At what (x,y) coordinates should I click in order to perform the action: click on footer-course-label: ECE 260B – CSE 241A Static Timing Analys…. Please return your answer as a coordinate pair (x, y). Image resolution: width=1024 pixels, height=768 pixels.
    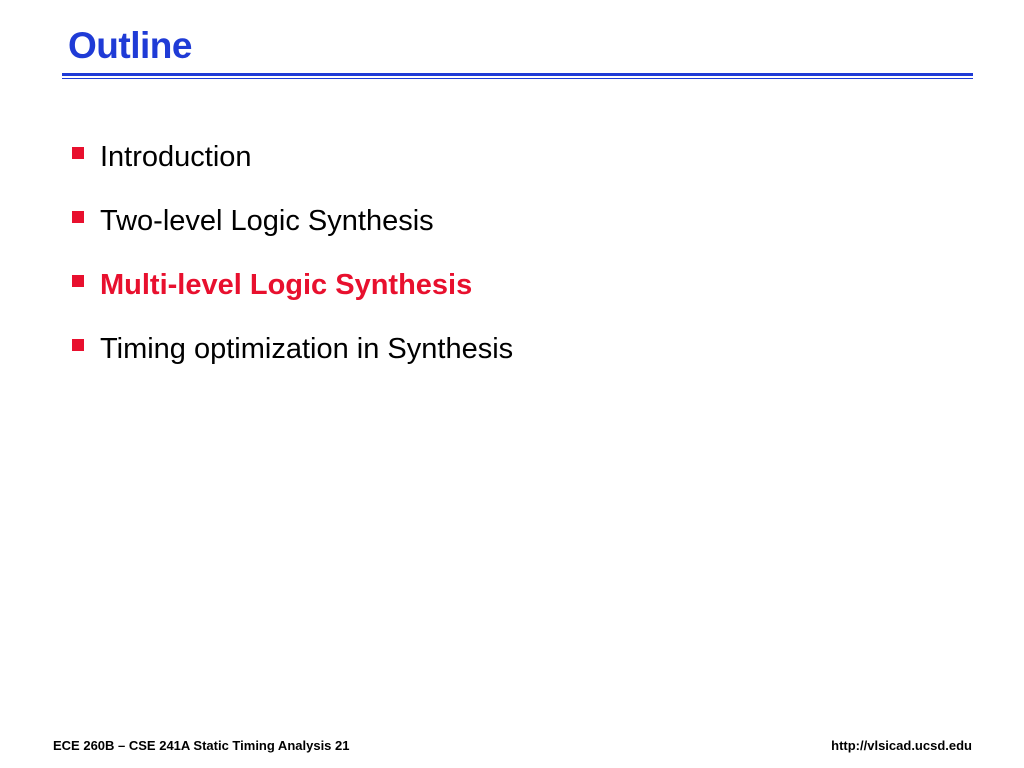
    Looking at the image, I should click on (201, 745).